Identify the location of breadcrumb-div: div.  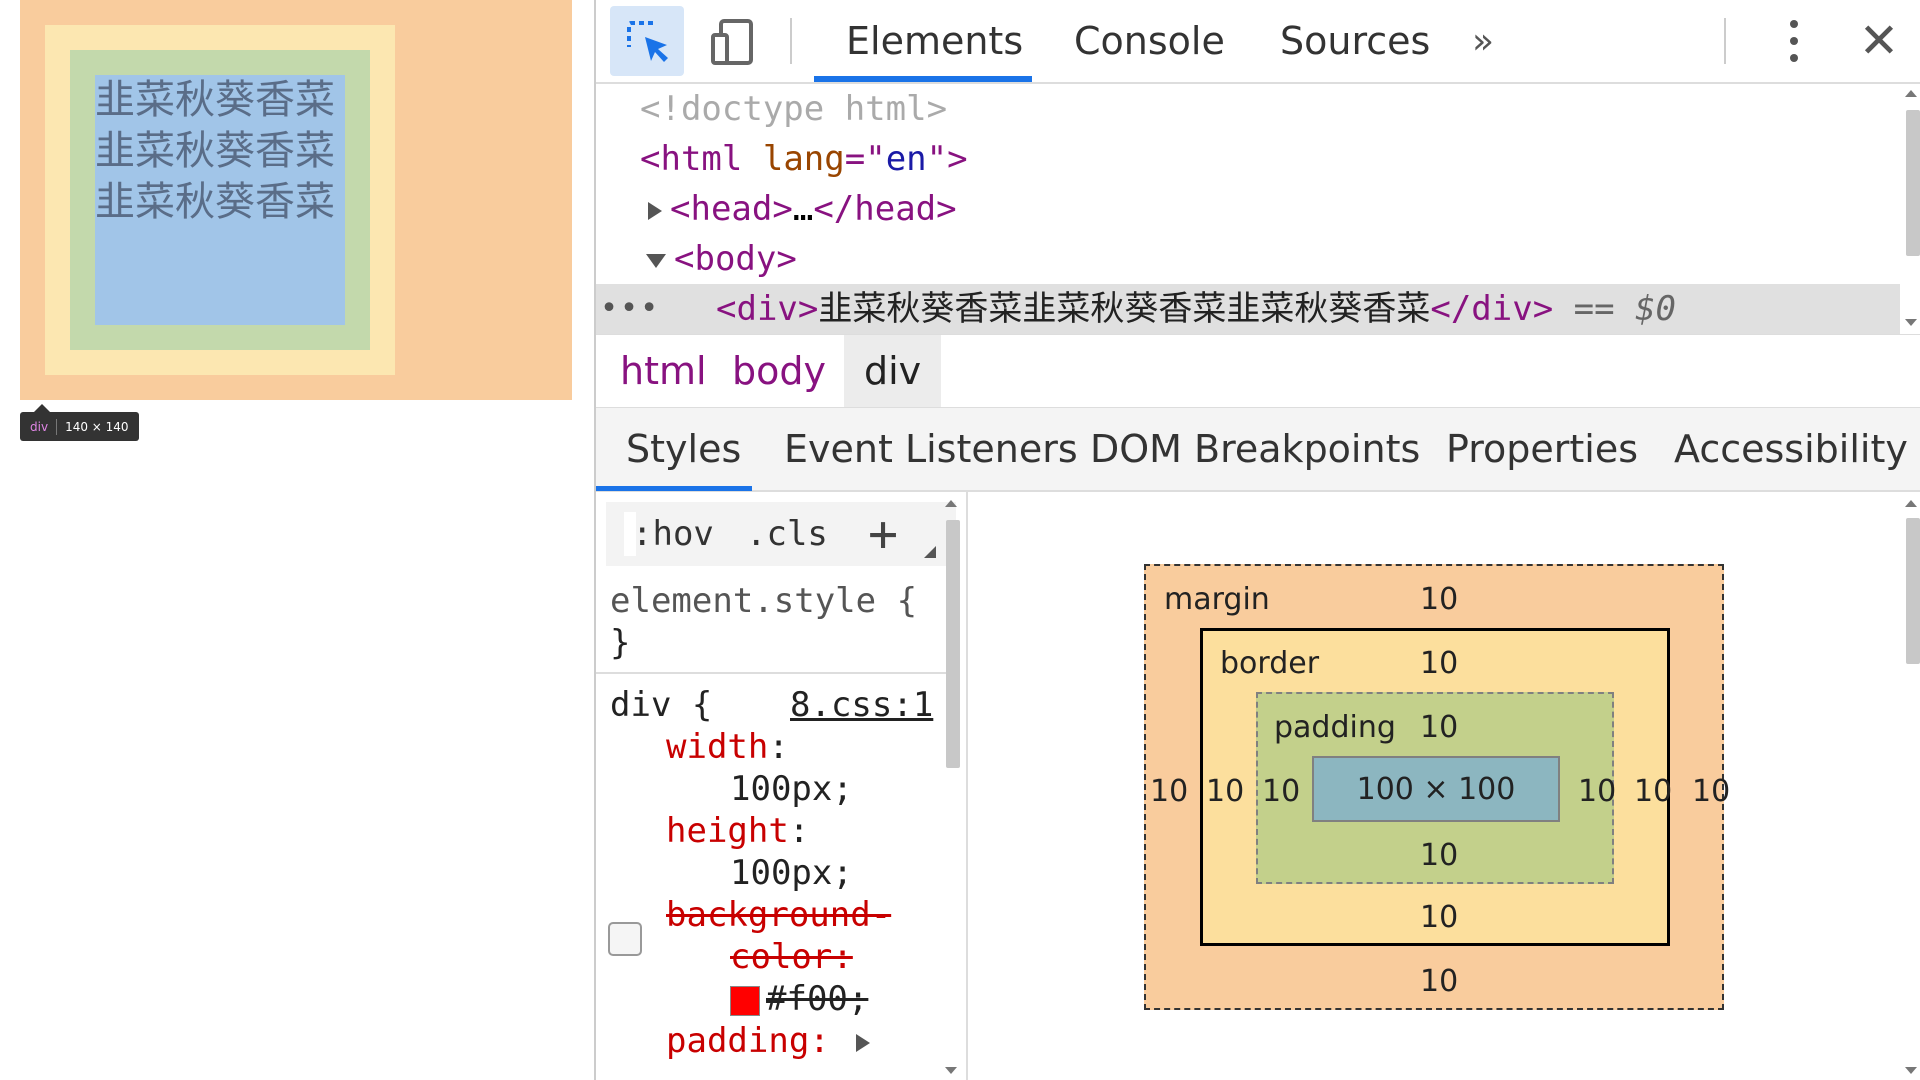
(893, 371).